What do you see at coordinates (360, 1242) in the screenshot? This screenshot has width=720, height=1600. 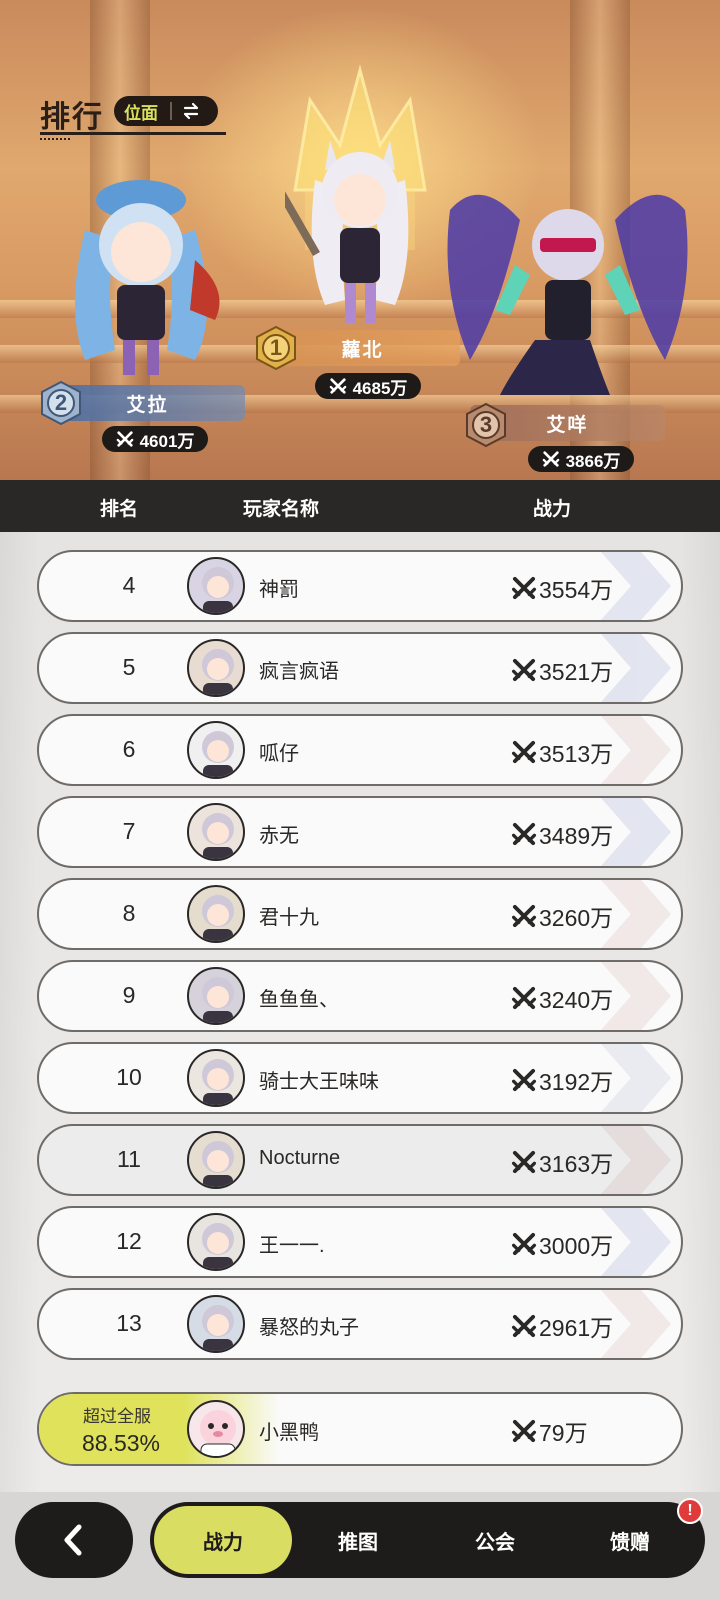 I see `table-row: 12 王一一. 3000万` at bounding box center [360, 1242].